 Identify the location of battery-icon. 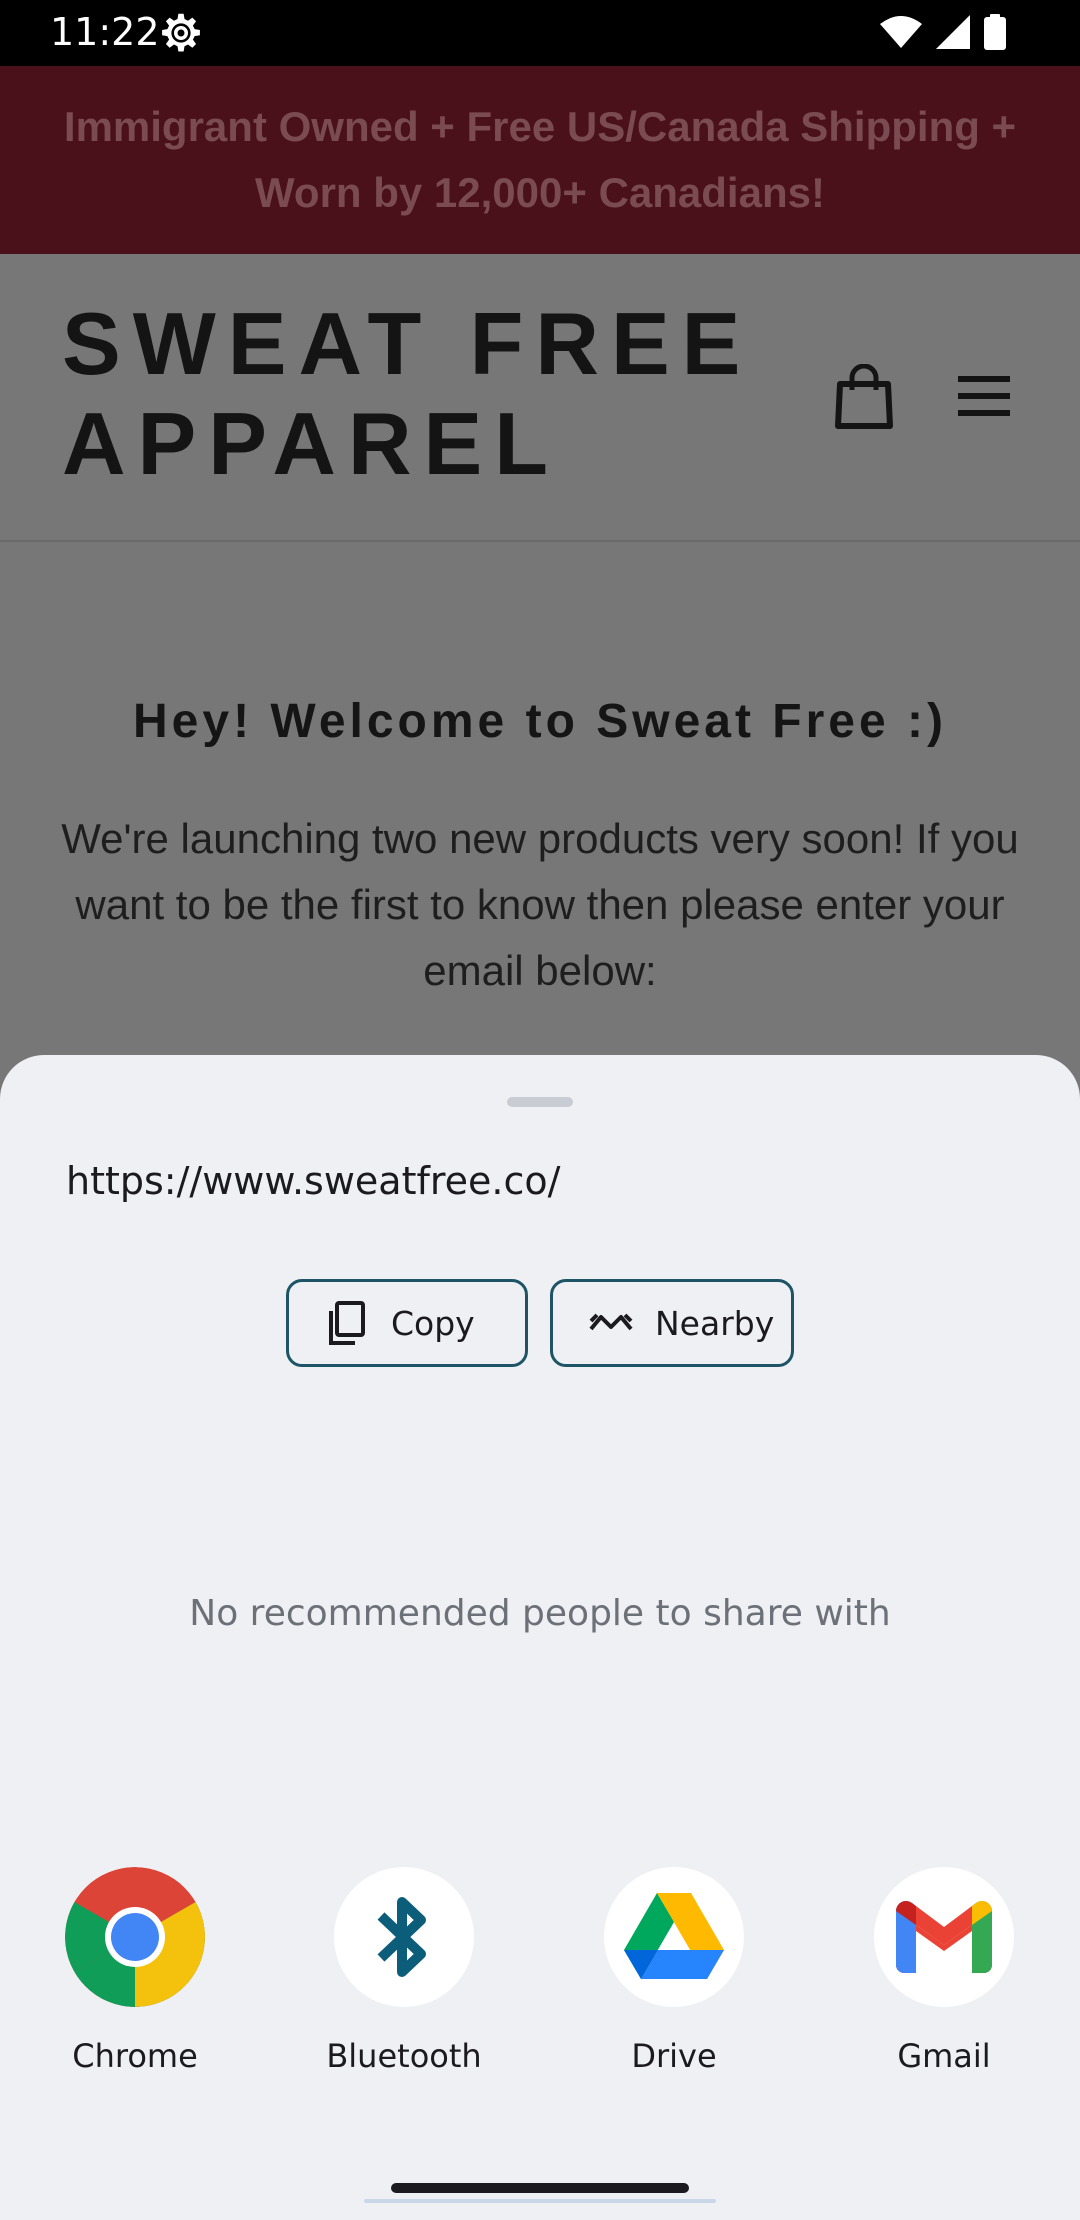
(995, 32).